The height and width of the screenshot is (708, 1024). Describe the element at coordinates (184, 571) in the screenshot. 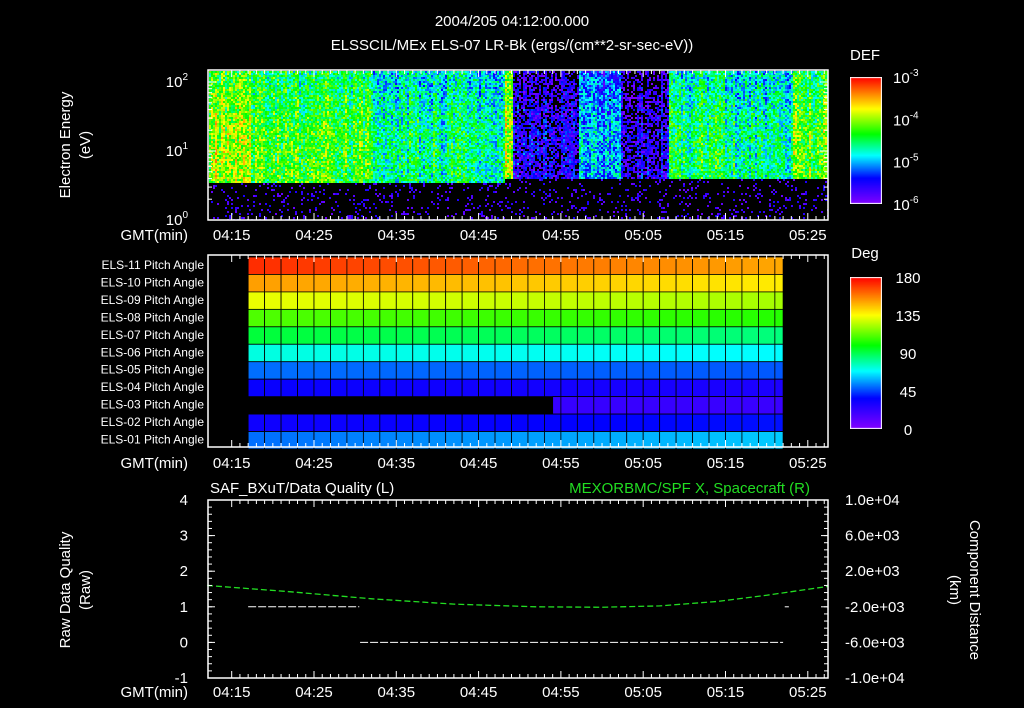

I see `quality-tick-label: 2` at that location.